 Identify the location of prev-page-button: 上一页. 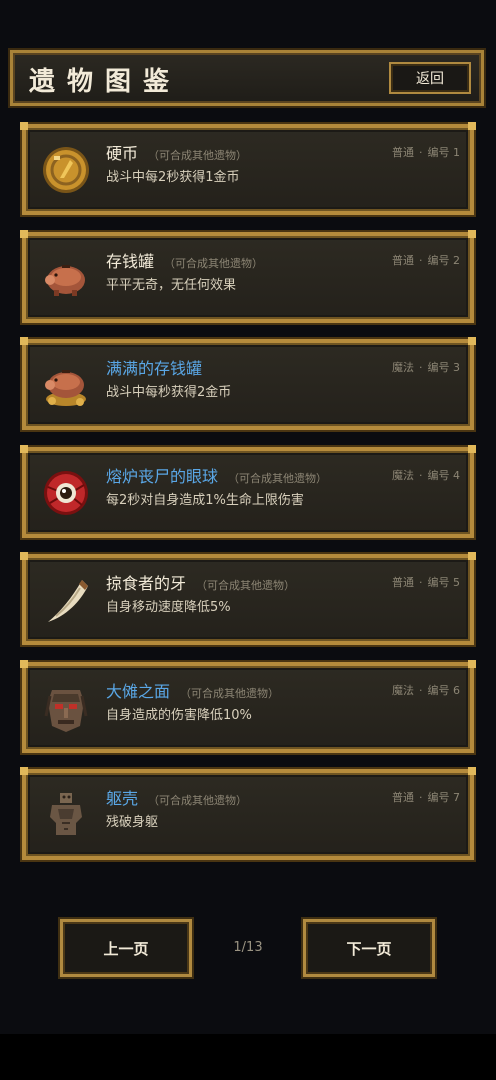
(126, 948).